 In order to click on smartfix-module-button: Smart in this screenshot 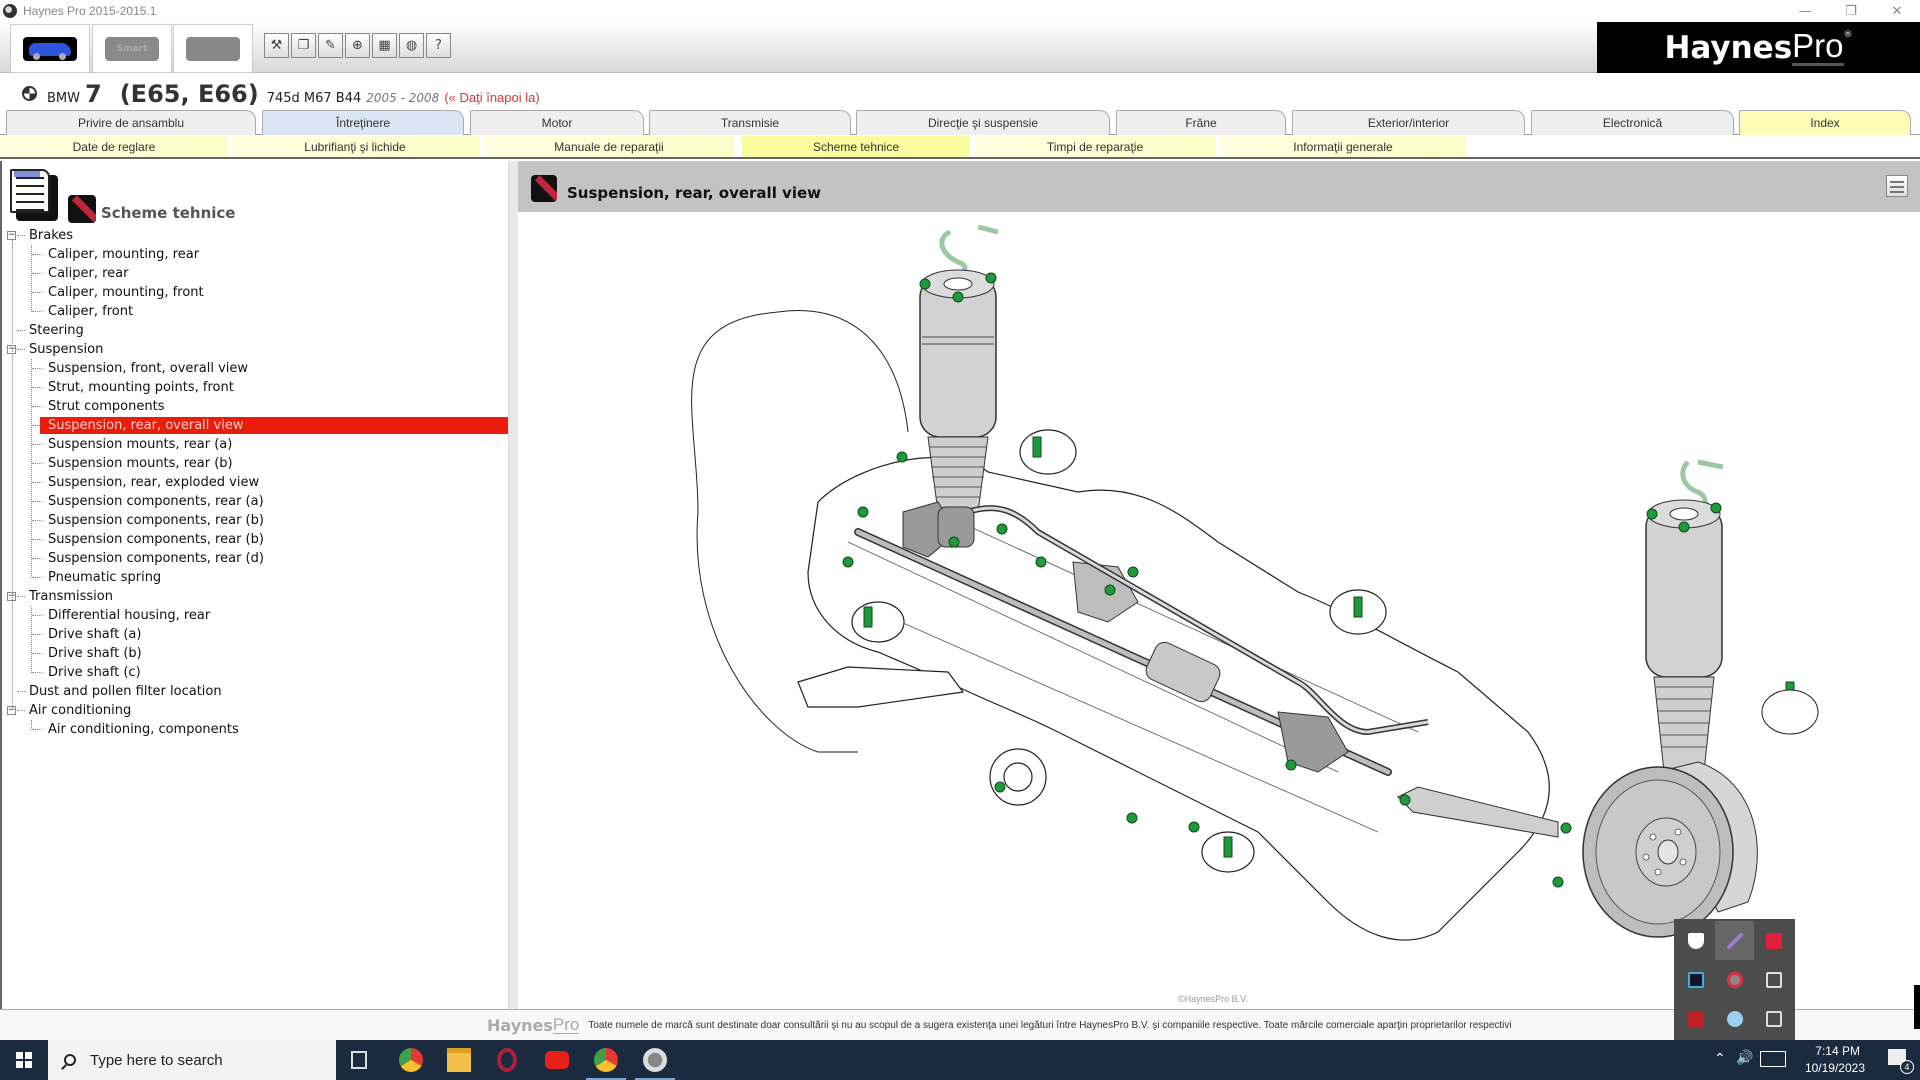, I will do `click(132, 48)`.